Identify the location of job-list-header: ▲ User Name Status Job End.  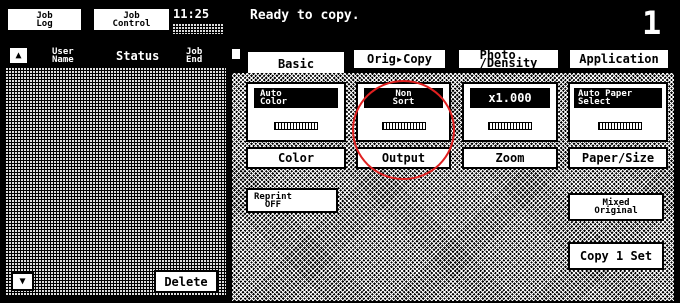
(116, 56).